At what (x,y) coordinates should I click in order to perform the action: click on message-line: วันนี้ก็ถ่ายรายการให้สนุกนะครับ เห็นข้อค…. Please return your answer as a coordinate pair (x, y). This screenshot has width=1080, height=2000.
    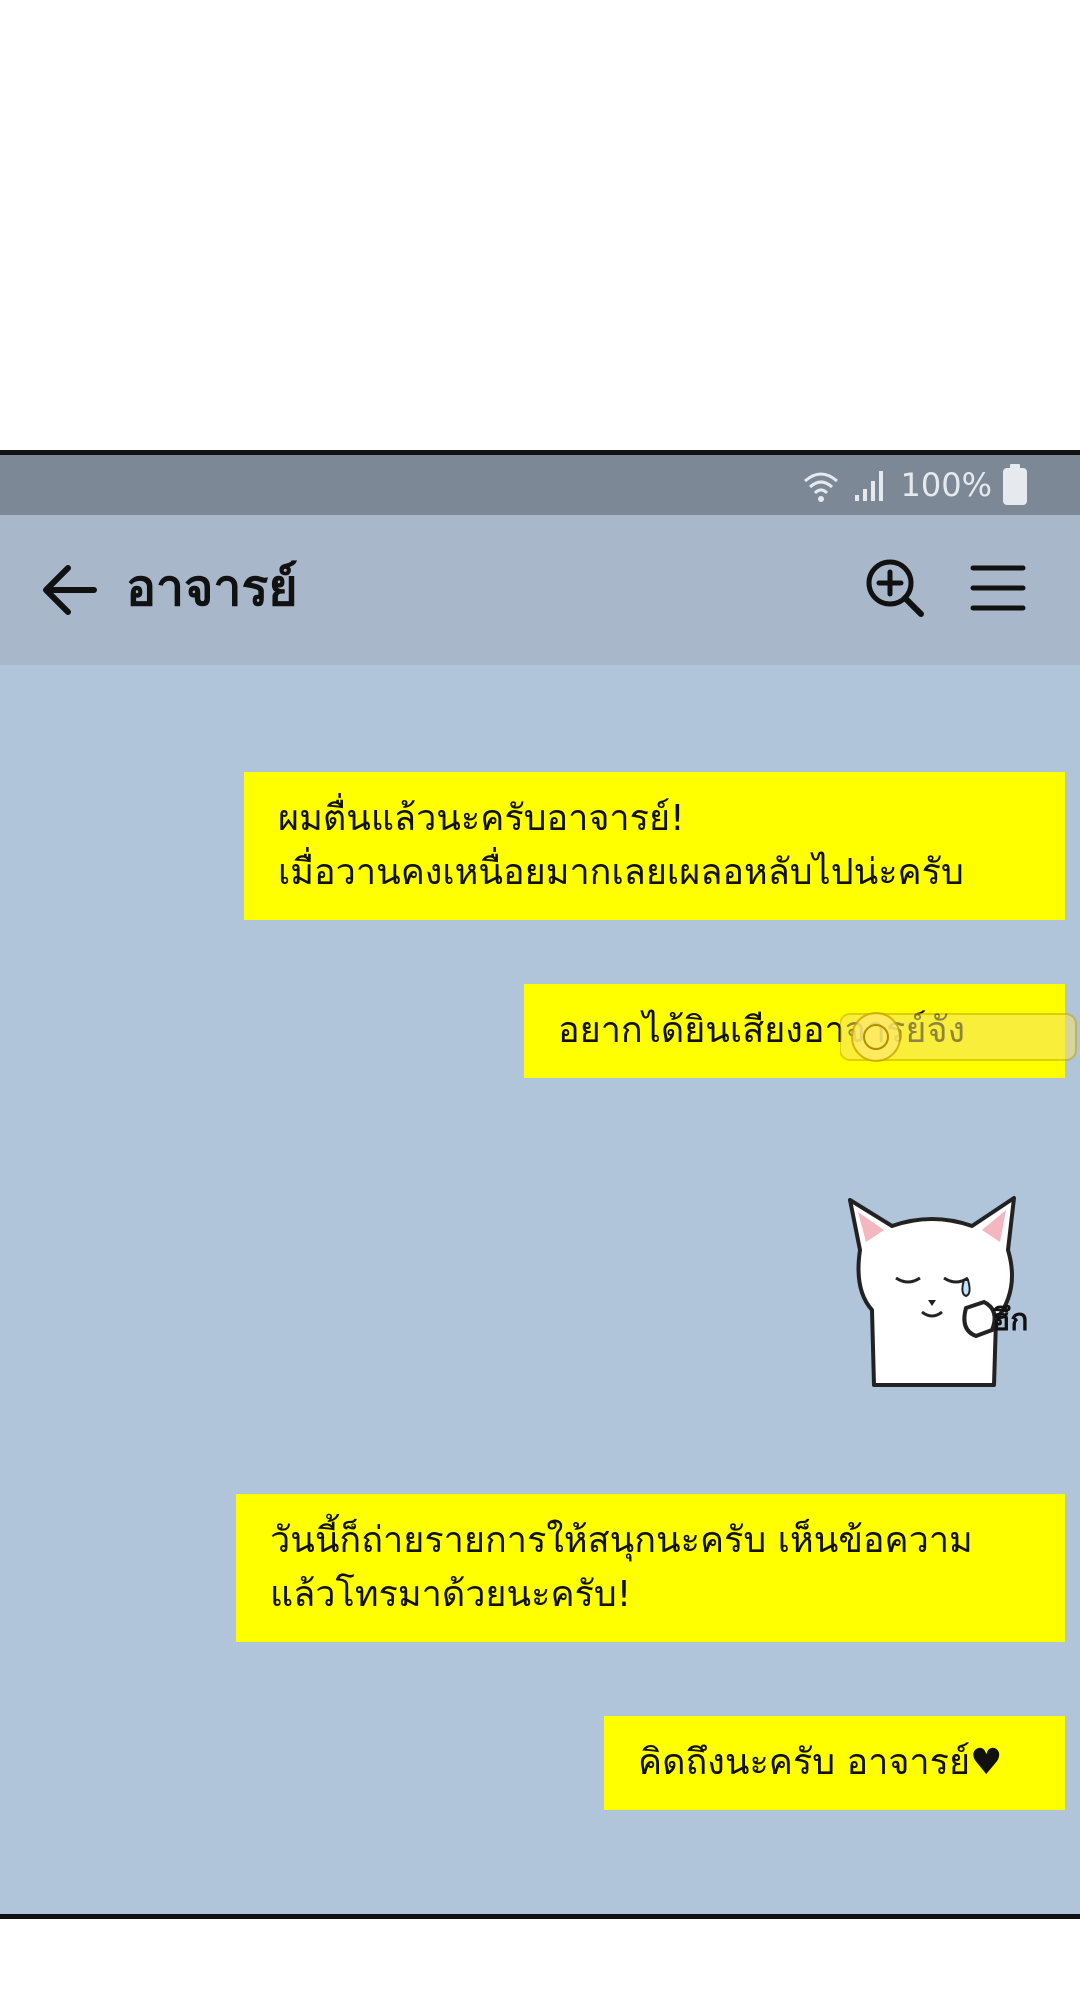
    Looking at the image, I should click on (621, 1540).